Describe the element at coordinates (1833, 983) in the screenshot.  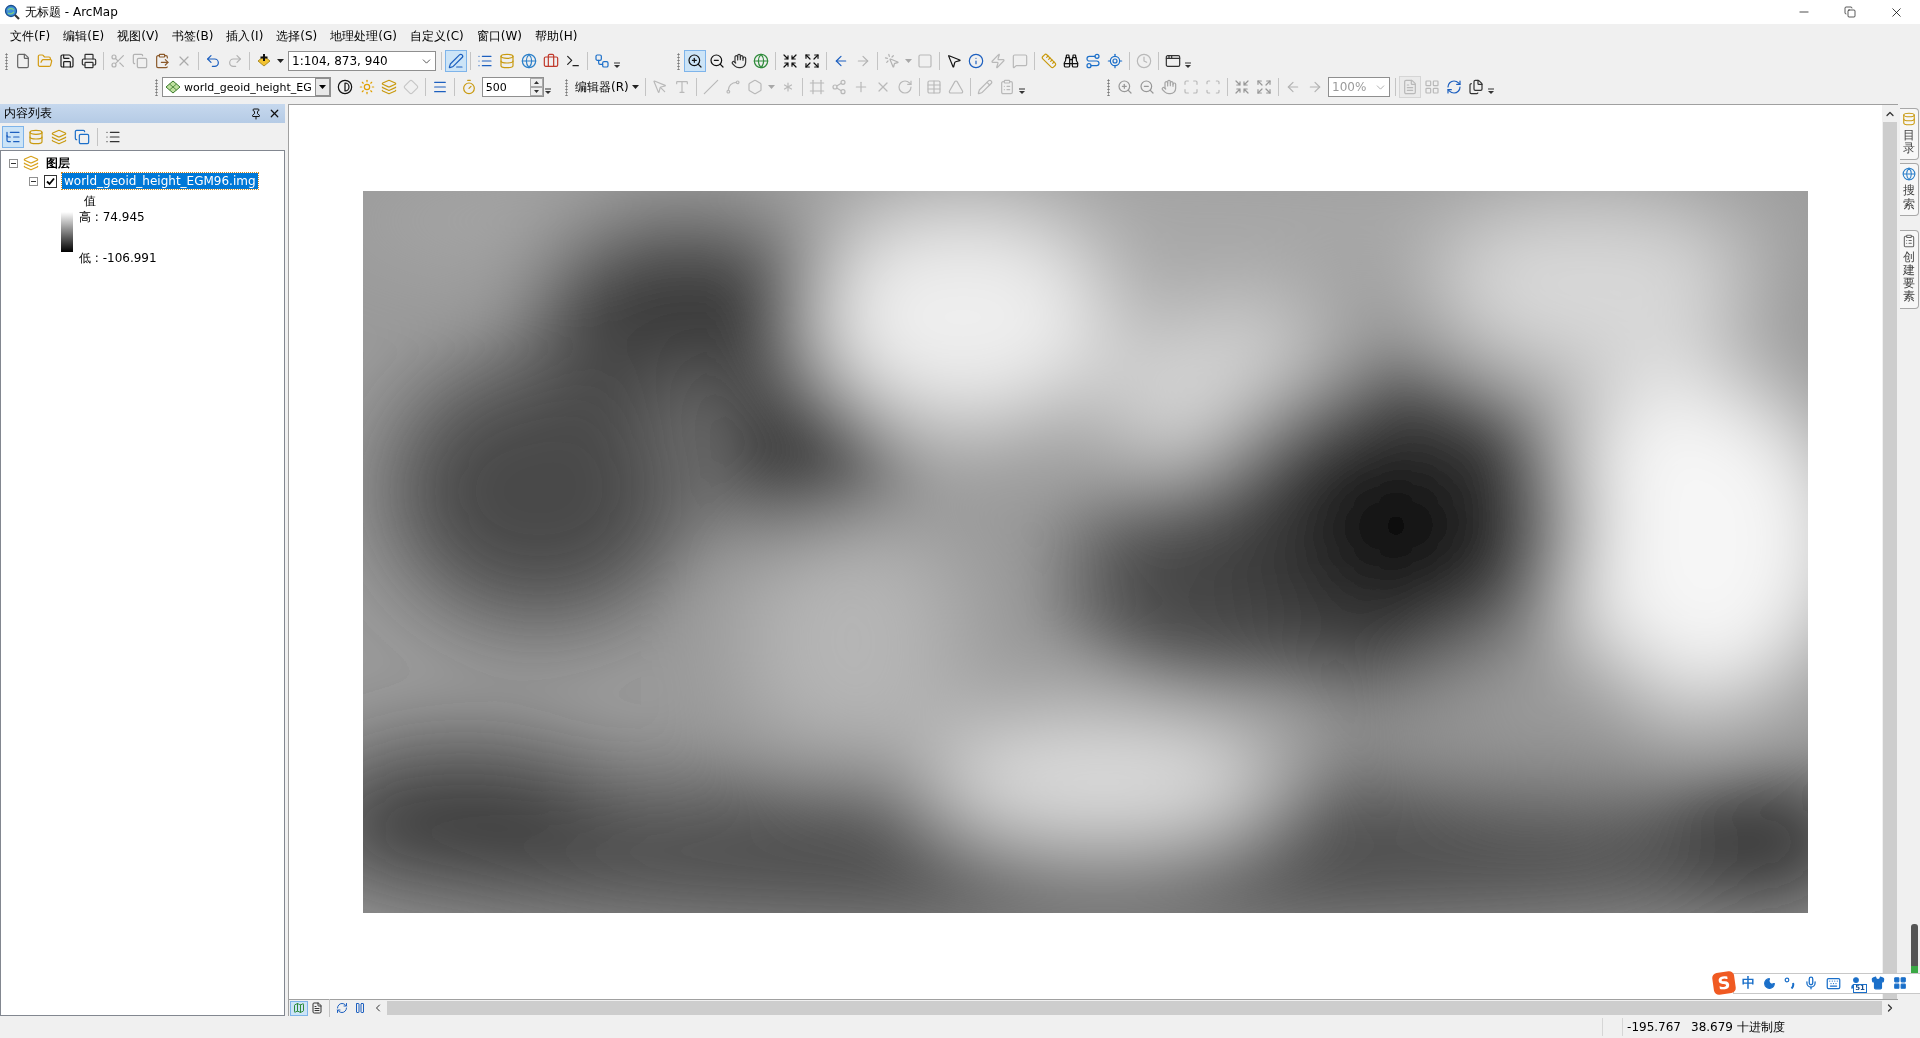
I see `keyboard-icon` at that location.